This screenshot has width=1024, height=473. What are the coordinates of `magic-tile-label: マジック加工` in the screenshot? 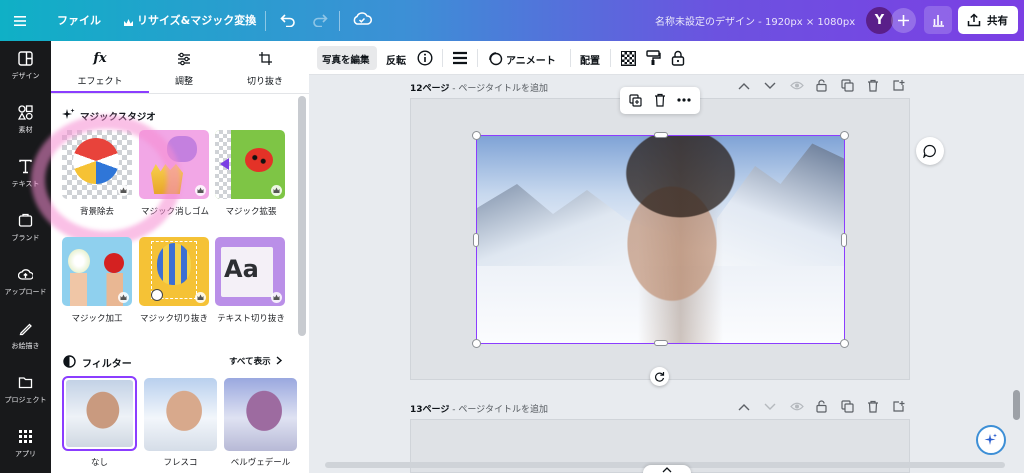 It's located at (97, 319).